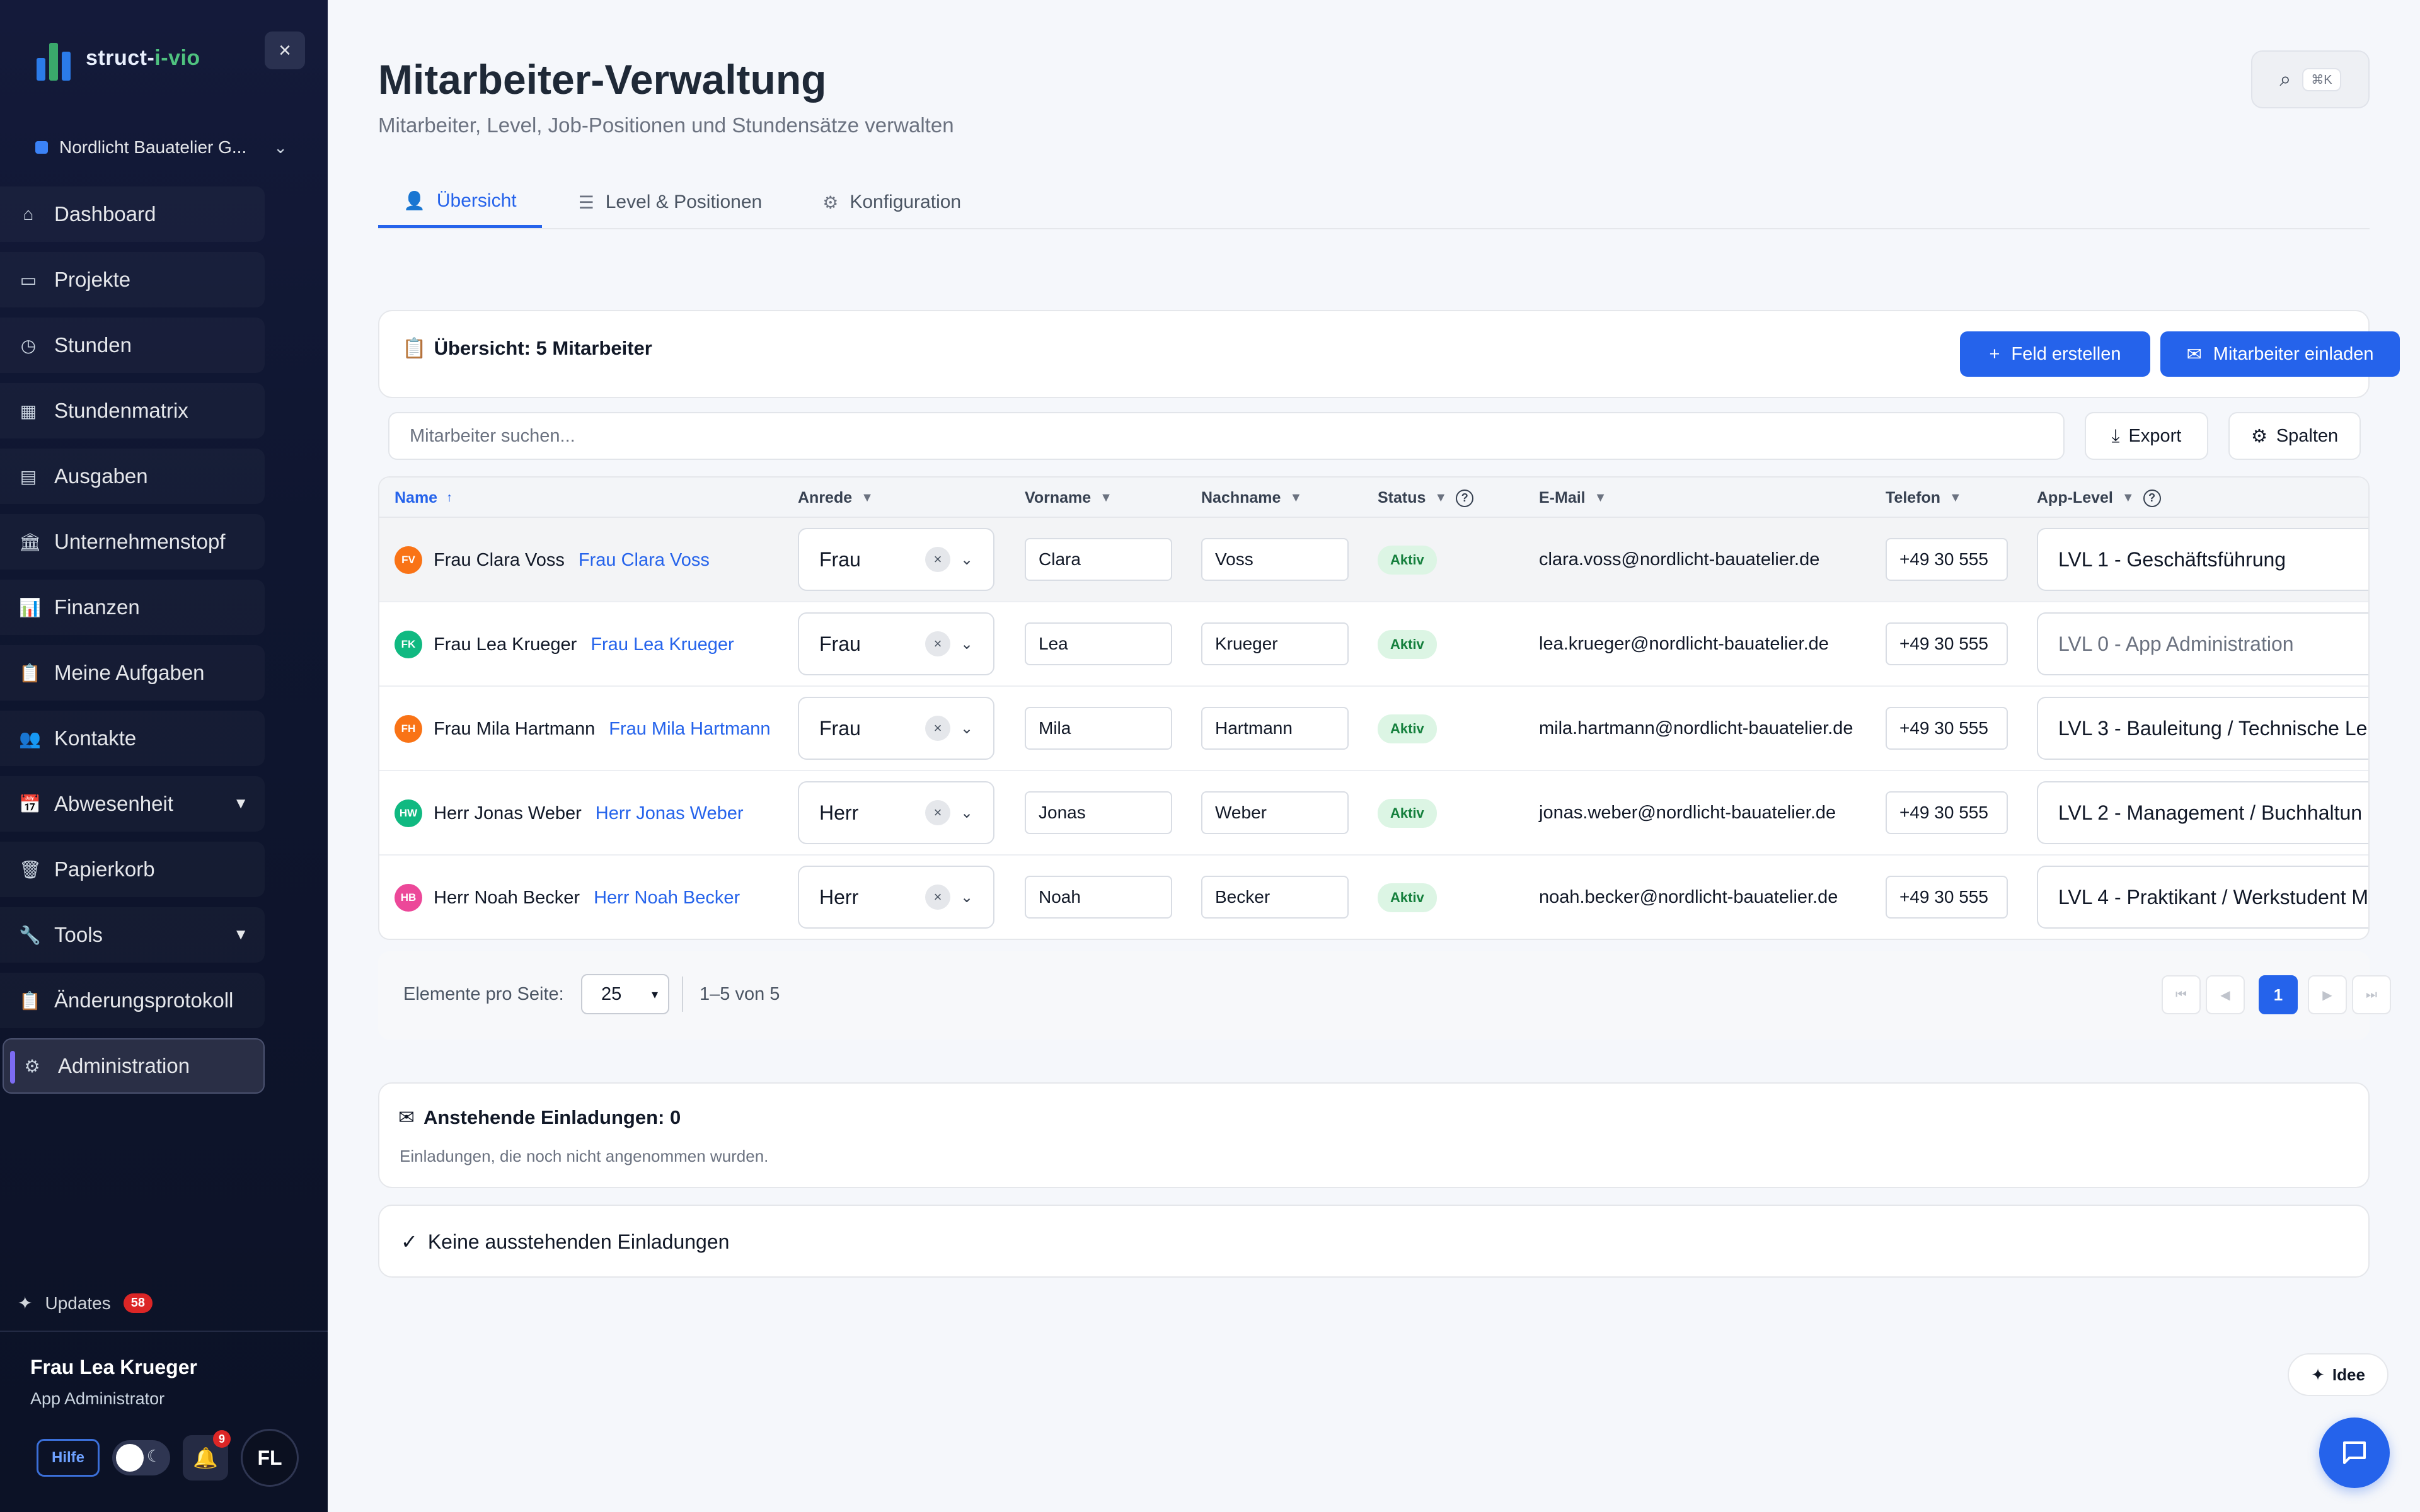 This screenshot has width=2420, height=1512. What do you see at coordinates (2202, 728) in the screenshot?
I see `level-select: LVL 3 - Bauleitung / Technische Le` at bounding box center [2202, 728].